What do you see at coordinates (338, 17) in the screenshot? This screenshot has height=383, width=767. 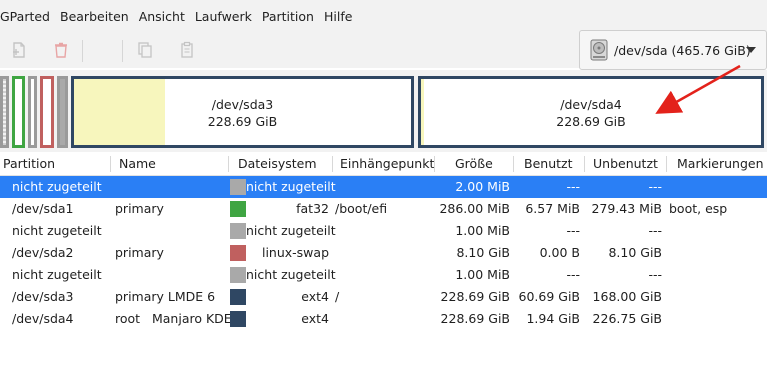 I see `menu-hilfe: Hilfe` at bounding box center [338, 17].